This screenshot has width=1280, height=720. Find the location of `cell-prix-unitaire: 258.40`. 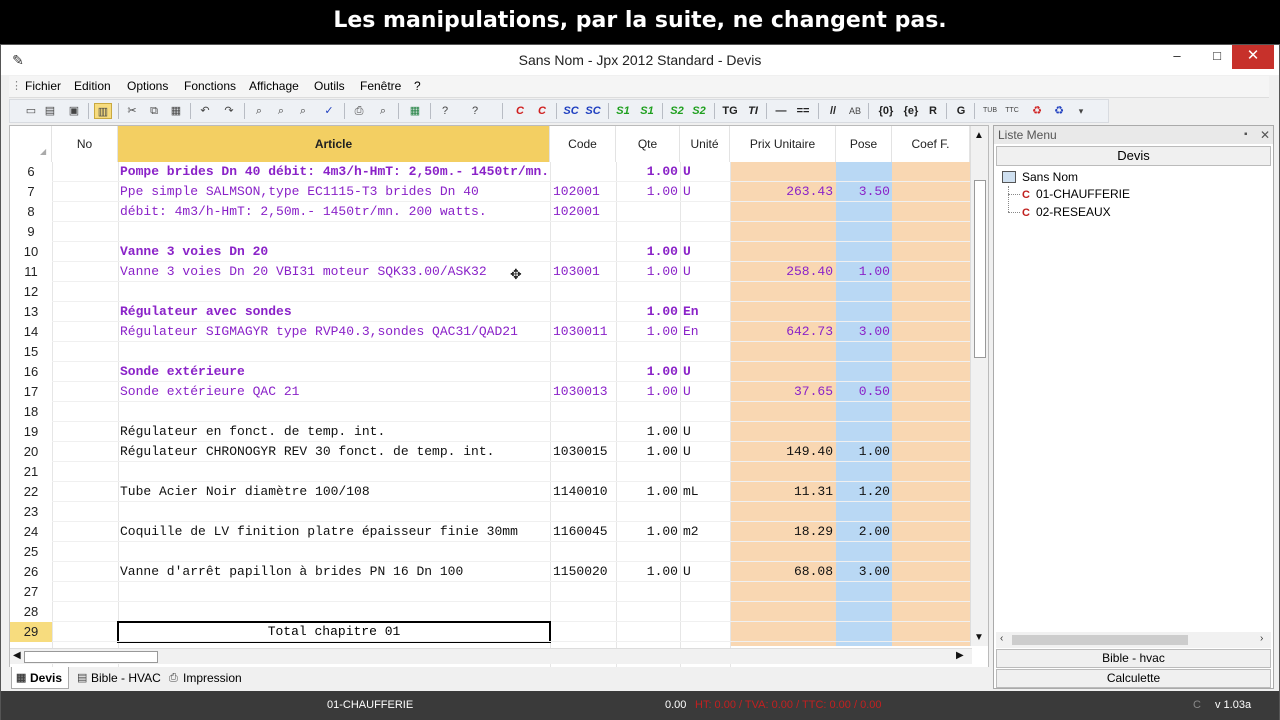

cell-prix-unitaire: 258.40 is located at coordinates (783, 272).